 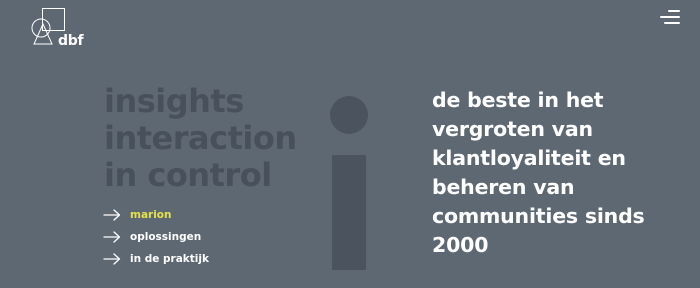 I want to click on nav-item-oplossingen: oplossingen, so click(x=156, y=237).